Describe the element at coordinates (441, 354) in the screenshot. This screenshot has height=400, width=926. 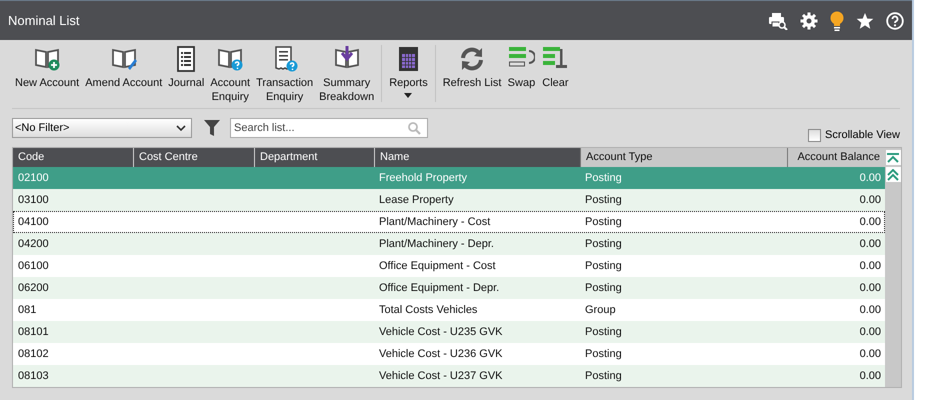
I see `name-cell-text: Vehicle Cost - U236 GVK` at that location.